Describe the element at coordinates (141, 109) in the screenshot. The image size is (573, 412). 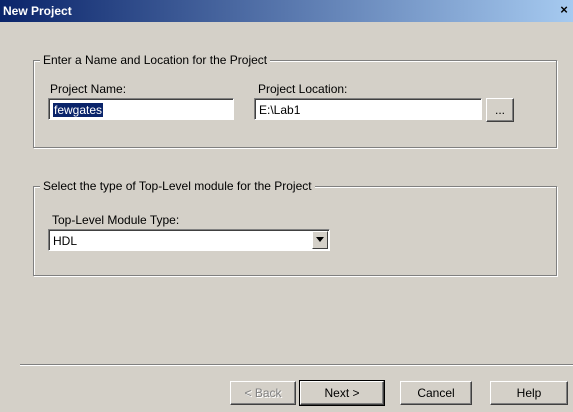
I see `project-name-field: fewgates` at that location.